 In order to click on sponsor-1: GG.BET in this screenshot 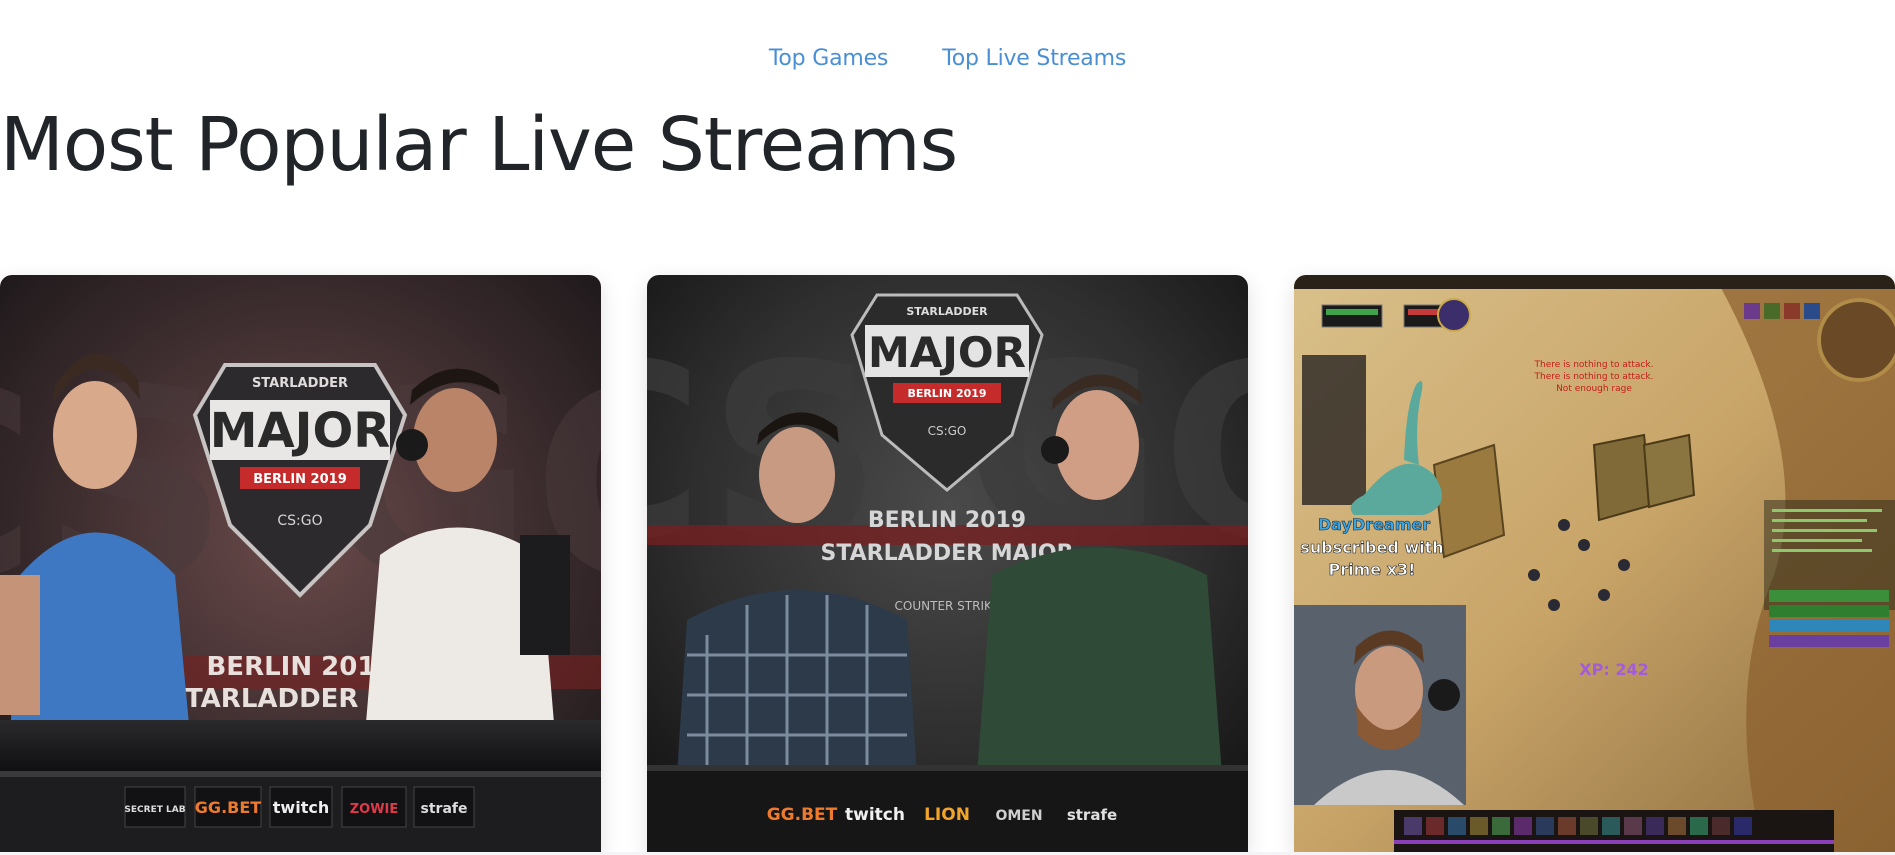, I will do `click(802, 815)`.